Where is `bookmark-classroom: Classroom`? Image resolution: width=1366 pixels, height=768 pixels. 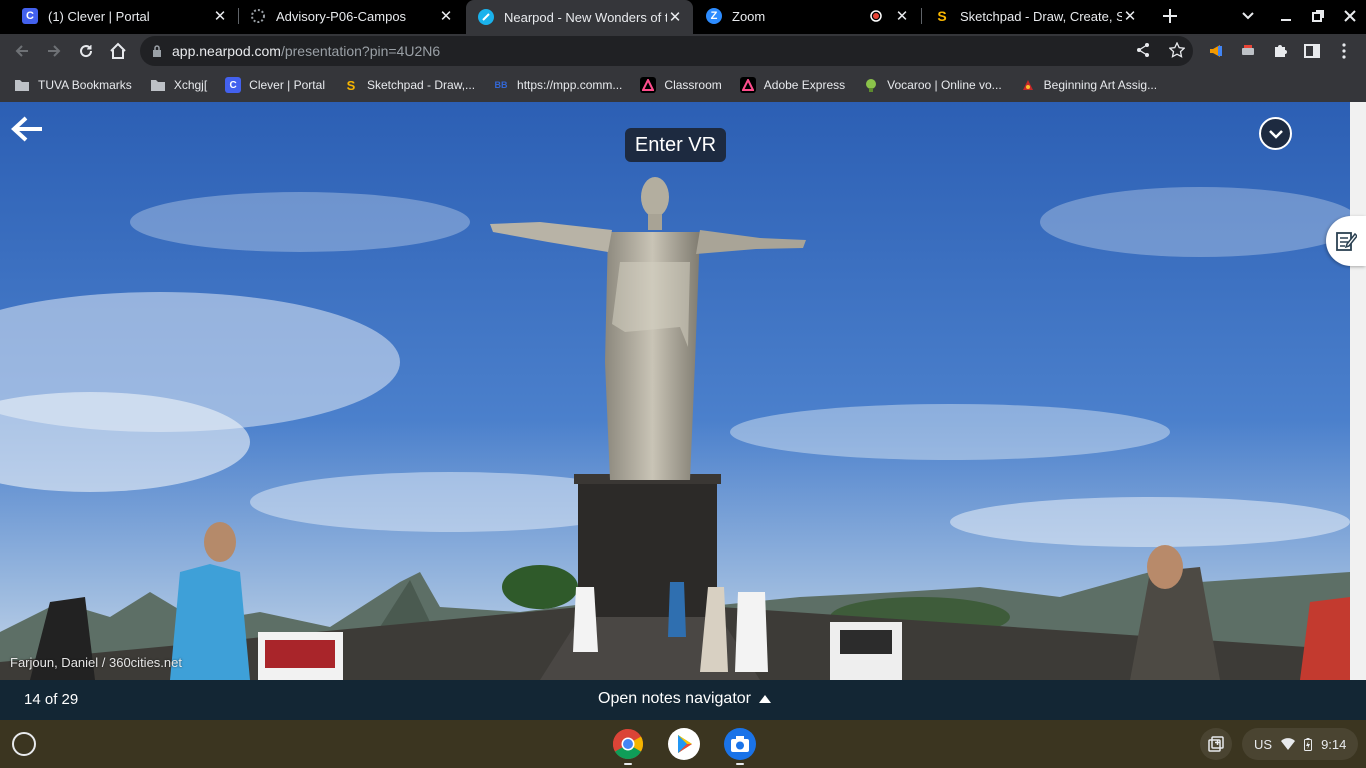
bookmark-classroom: Classroom is located at coordinates (681, 85).